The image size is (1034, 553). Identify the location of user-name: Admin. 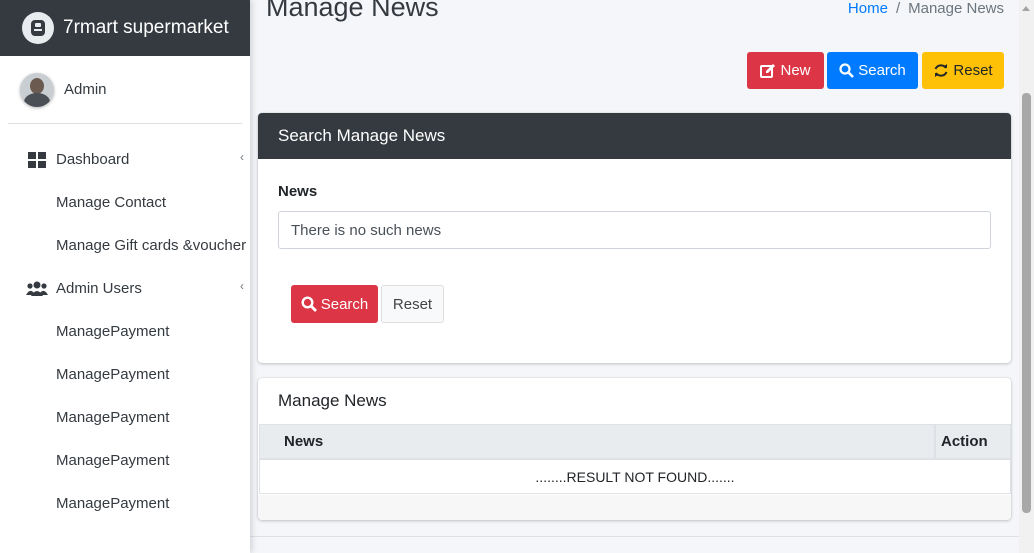
(85, 89).